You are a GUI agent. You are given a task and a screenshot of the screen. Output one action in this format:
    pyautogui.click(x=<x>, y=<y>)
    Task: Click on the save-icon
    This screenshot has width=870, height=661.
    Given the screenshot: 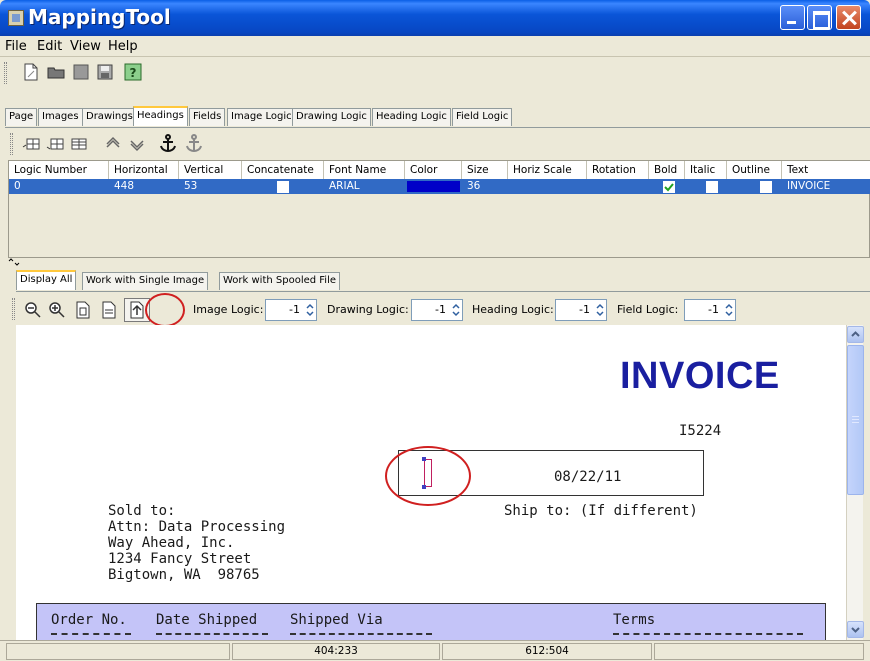 What is the action you would take?
    pyautogui.click(x=81, y=72)
    